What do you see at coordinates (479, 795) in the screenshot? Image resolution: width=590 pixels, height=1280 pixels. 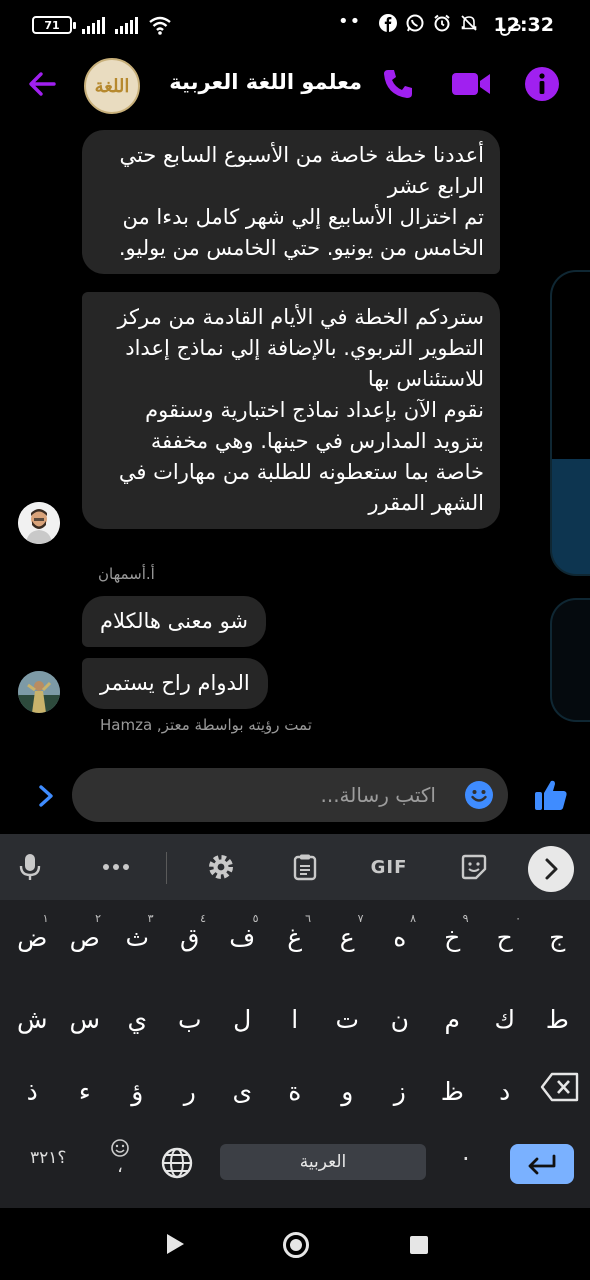 I see `emoji-icon` at bounding box center [479, 795].